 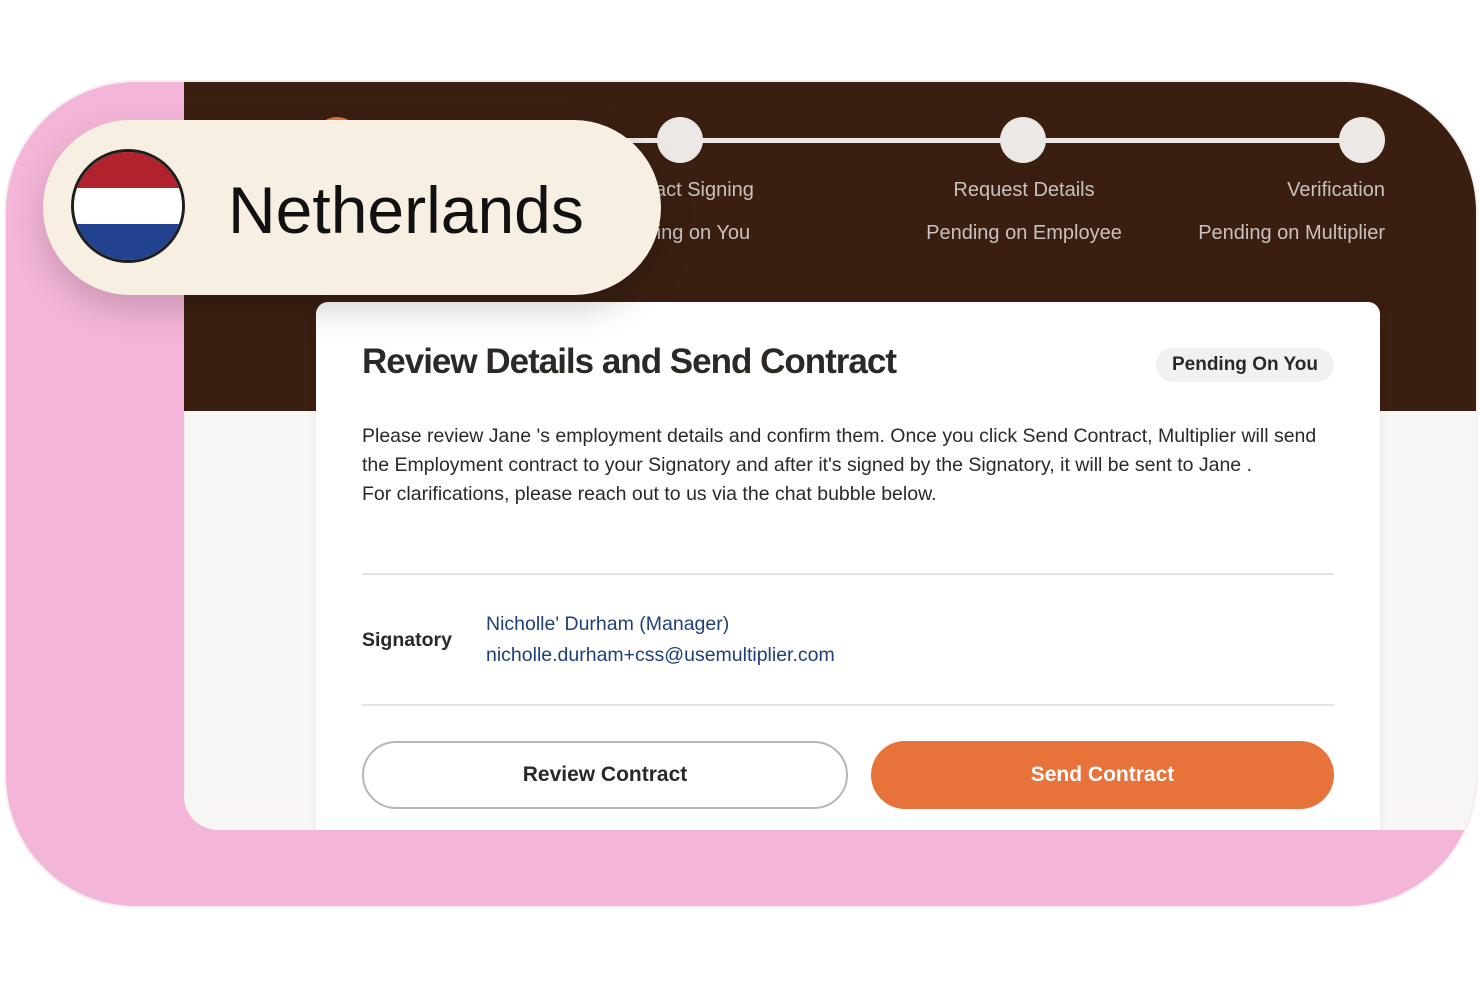 I want to click on country-pill: Netherlands, so click(x=352, y=207).